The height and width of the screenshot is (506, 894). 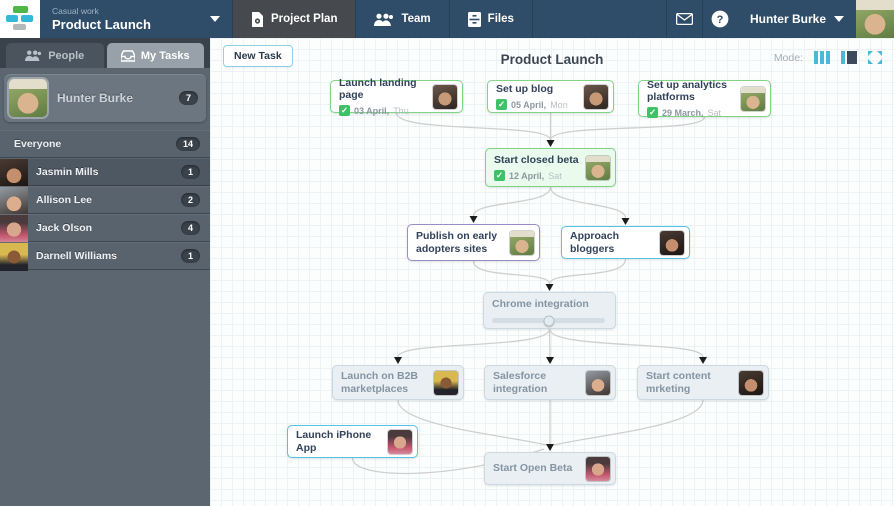 I want to click on task-date: 03 April,, so click(x=372, y=110).